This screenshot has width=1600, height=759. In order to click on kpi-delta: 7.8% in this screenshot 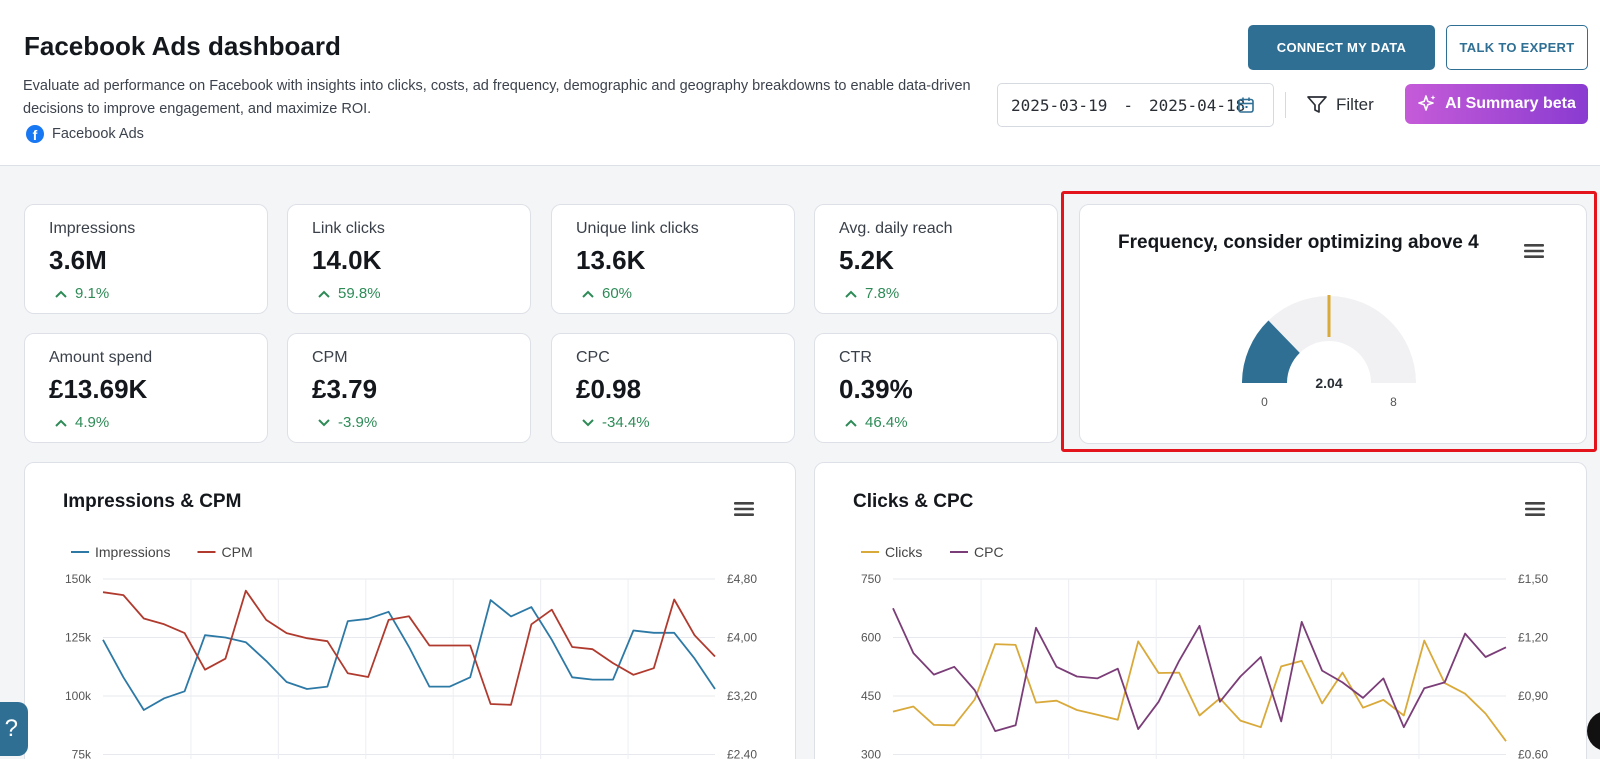, I will do `click(872, 293)`.